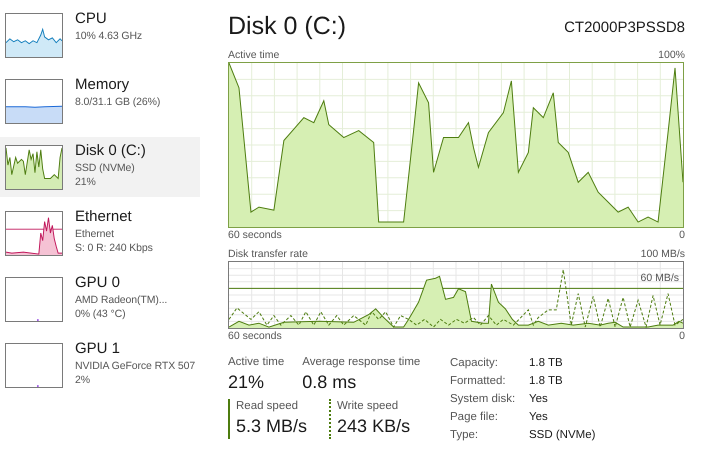 Image resolution: width=701 pixels, height=464 pixels. What do you see at coordinates (247, 382) in the screenshot?
I see `stat-value: 21%` at bounding box center [247, 382].